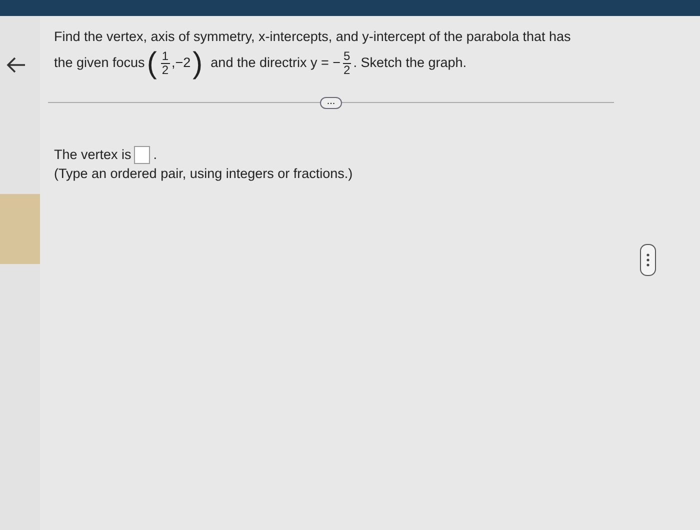 Image resolution: width=700 pixels, height=530 pixels. Describe the element at coordinates (93, 155) in the screenshot. I see `vertex-label: The vertex is` at that location.